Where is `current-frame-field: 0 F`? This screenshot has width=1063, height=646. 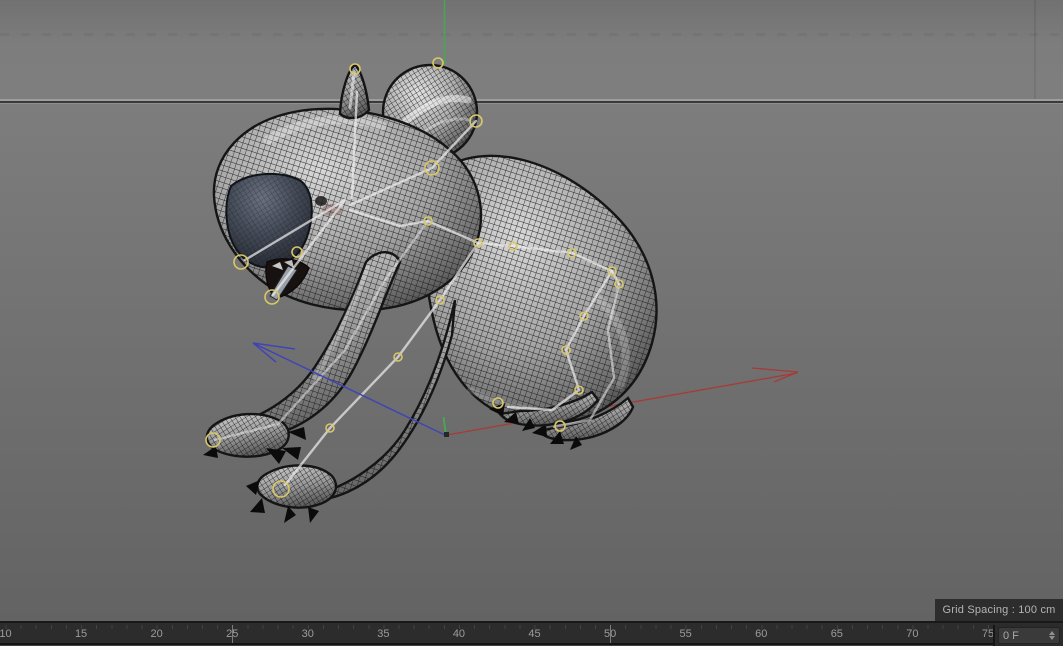
current-frame-field: 0 F is located at coordinates (1029, 635).